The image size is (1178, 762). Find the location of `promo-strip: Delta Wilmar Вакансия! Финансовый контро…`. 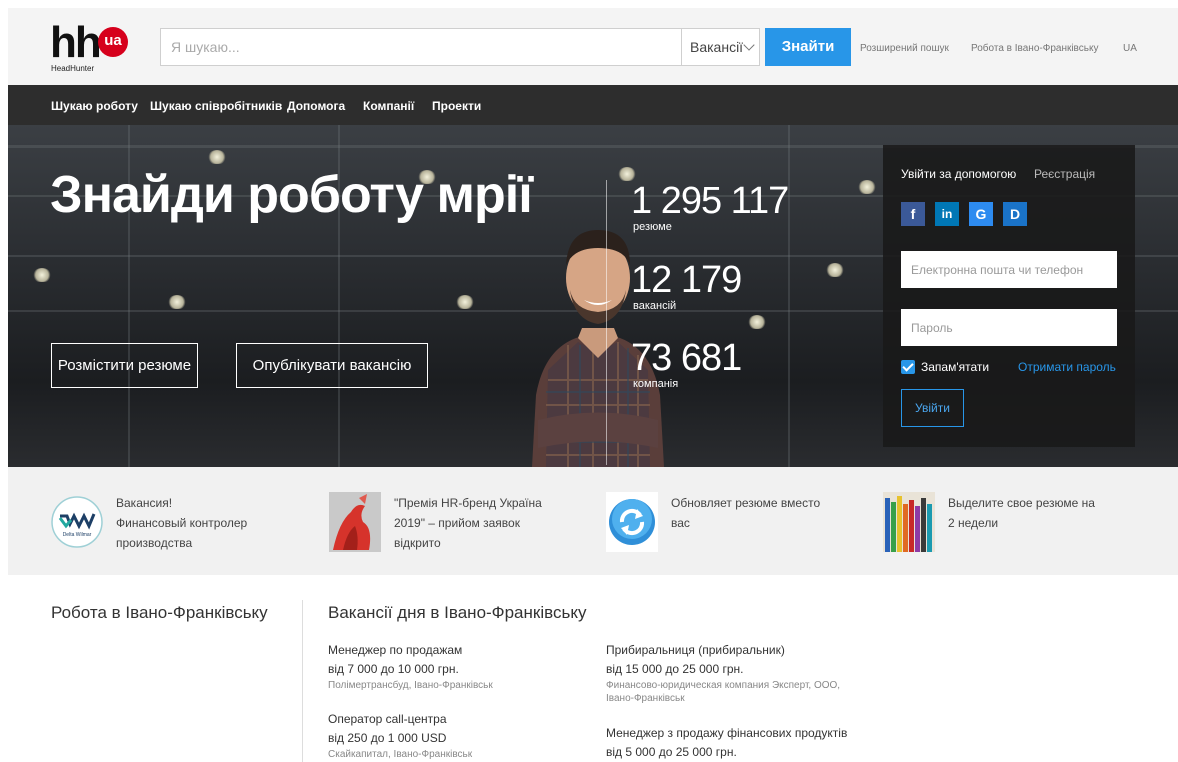

promo-strip: Delta Wilmar Вакансия! Финансовый контро… is located at coordinates (593, 521).